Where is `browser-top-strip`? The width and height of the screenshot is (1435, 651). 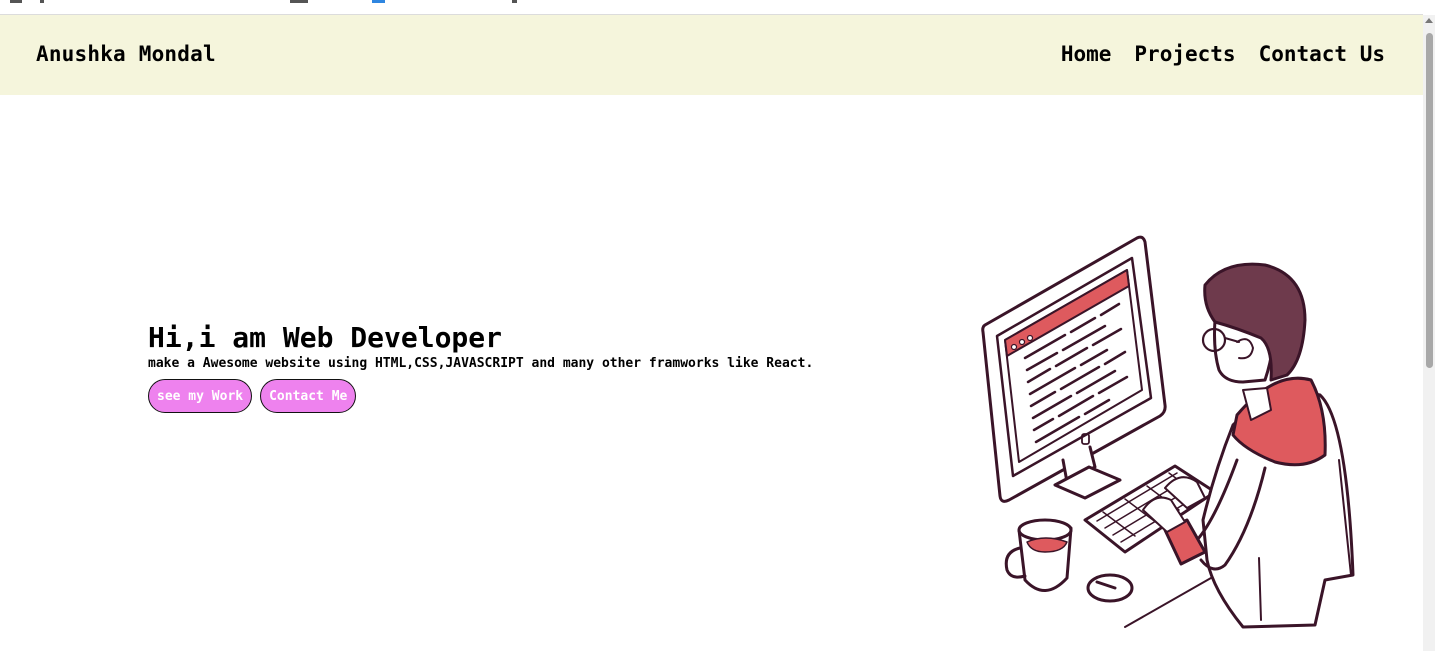
browser-top-strip is located at coordinates (711, 7).